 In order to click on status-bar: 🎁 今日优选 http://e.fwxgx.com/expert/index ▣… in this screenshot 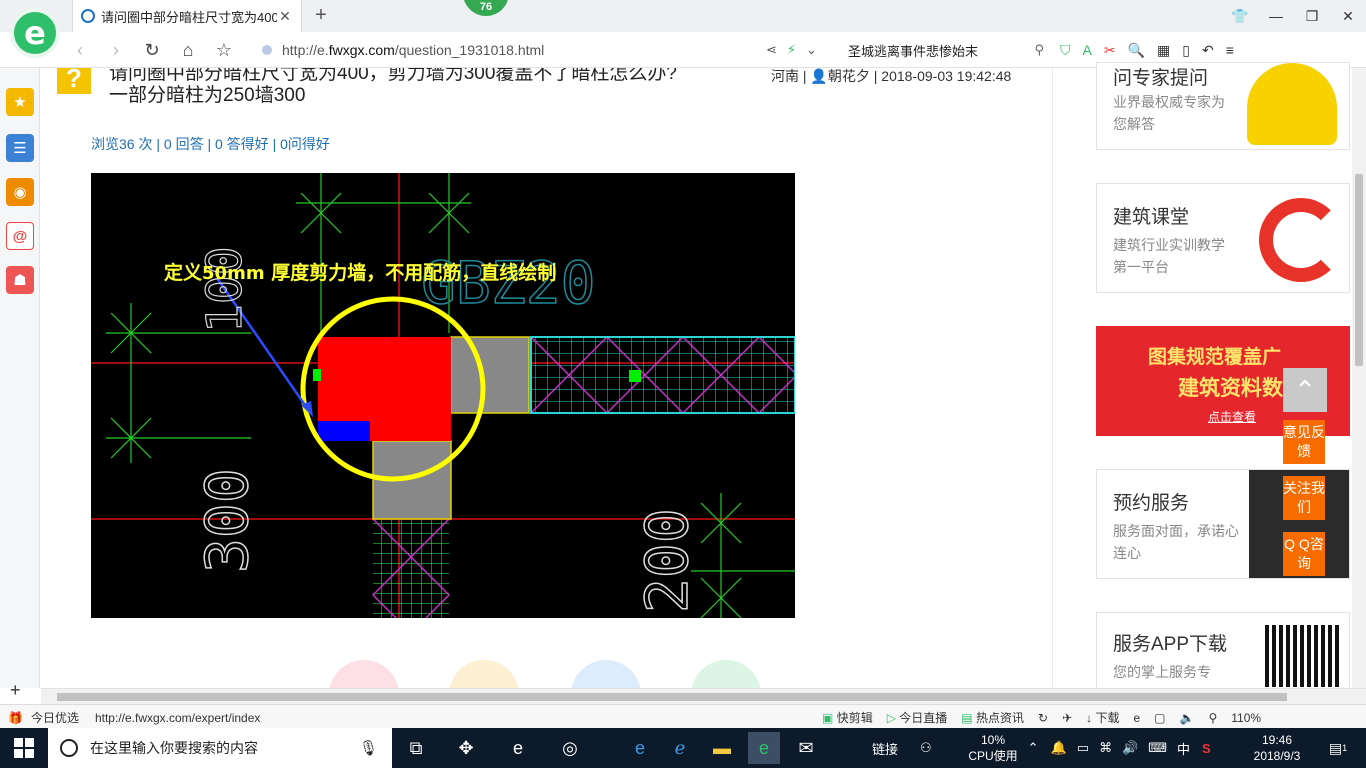, I will do `click(683, 716)`.